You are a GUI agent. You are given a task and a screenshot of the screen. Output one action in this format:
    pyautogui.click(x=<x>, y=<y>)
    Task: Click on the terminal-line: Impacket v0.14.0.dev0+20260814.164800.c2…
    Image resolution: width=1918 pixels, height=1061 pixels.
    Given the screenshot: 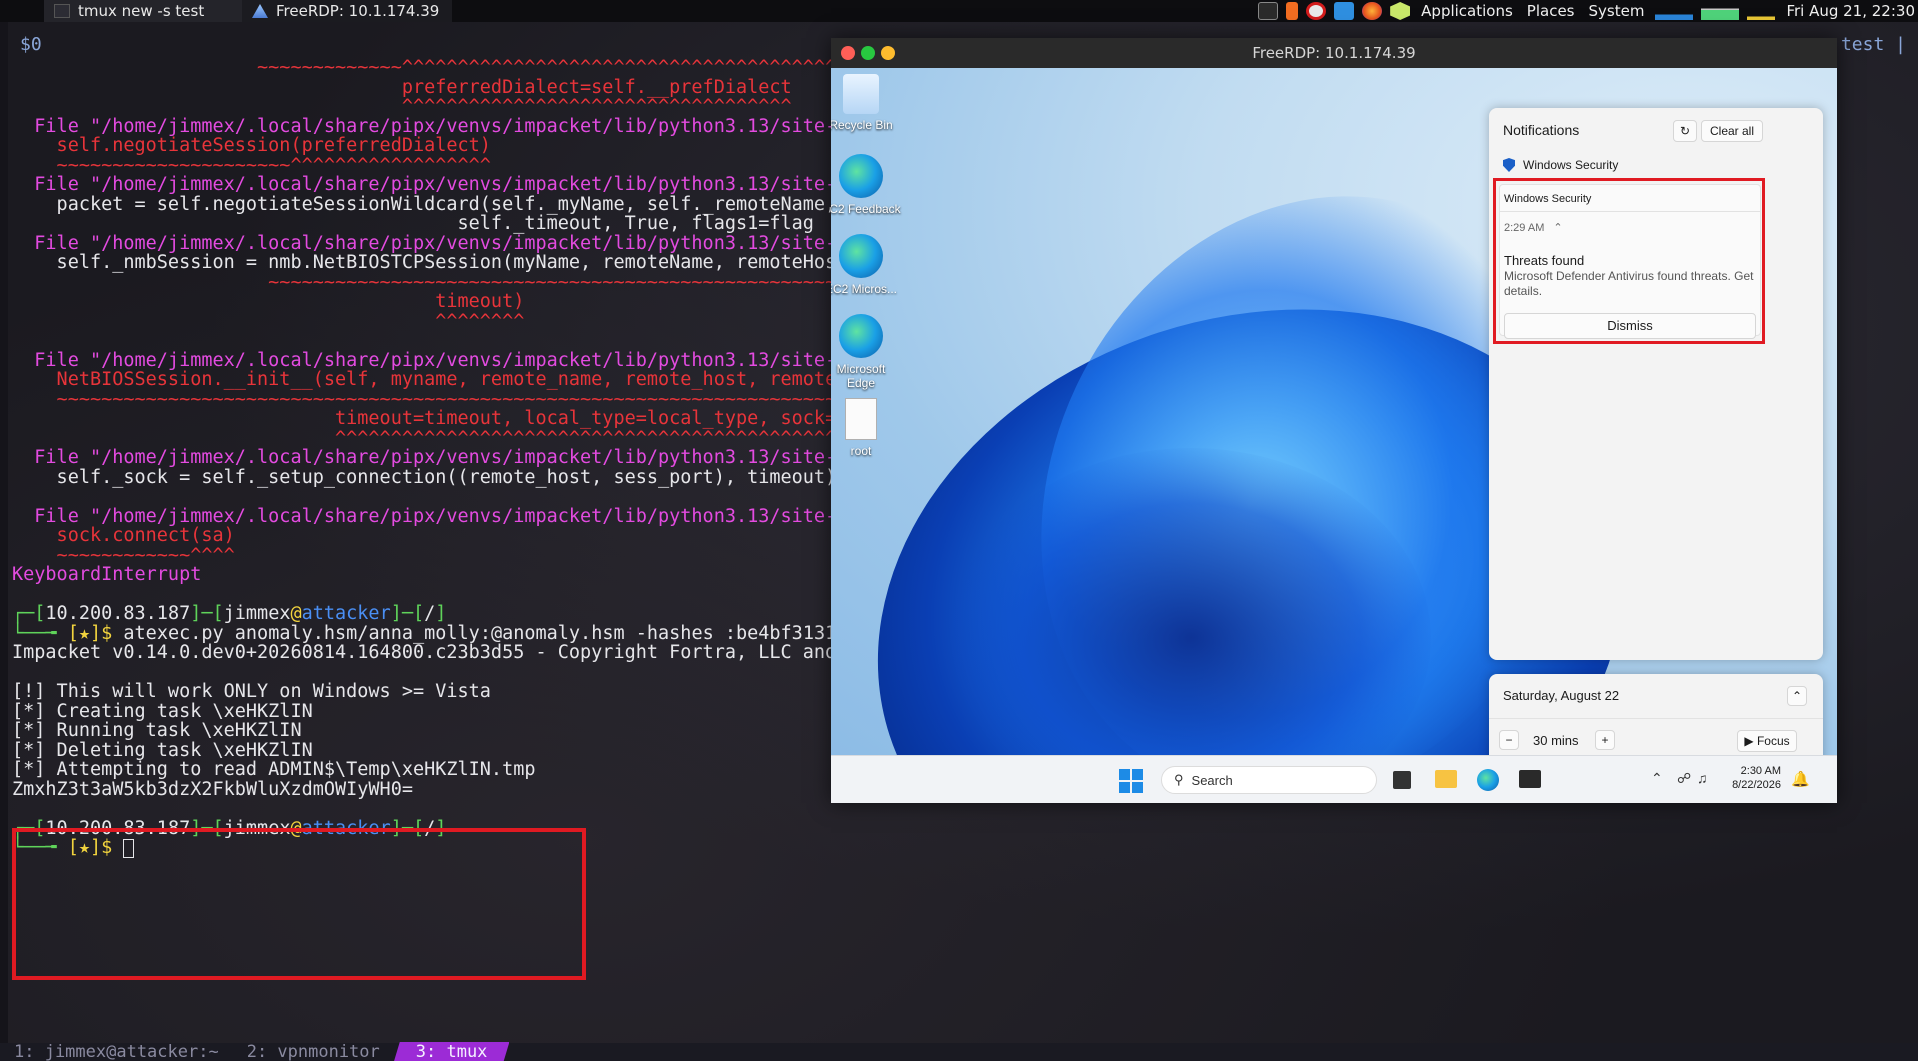 What is the action you would take?
    pyautogui.click(x=424, y=652)
    